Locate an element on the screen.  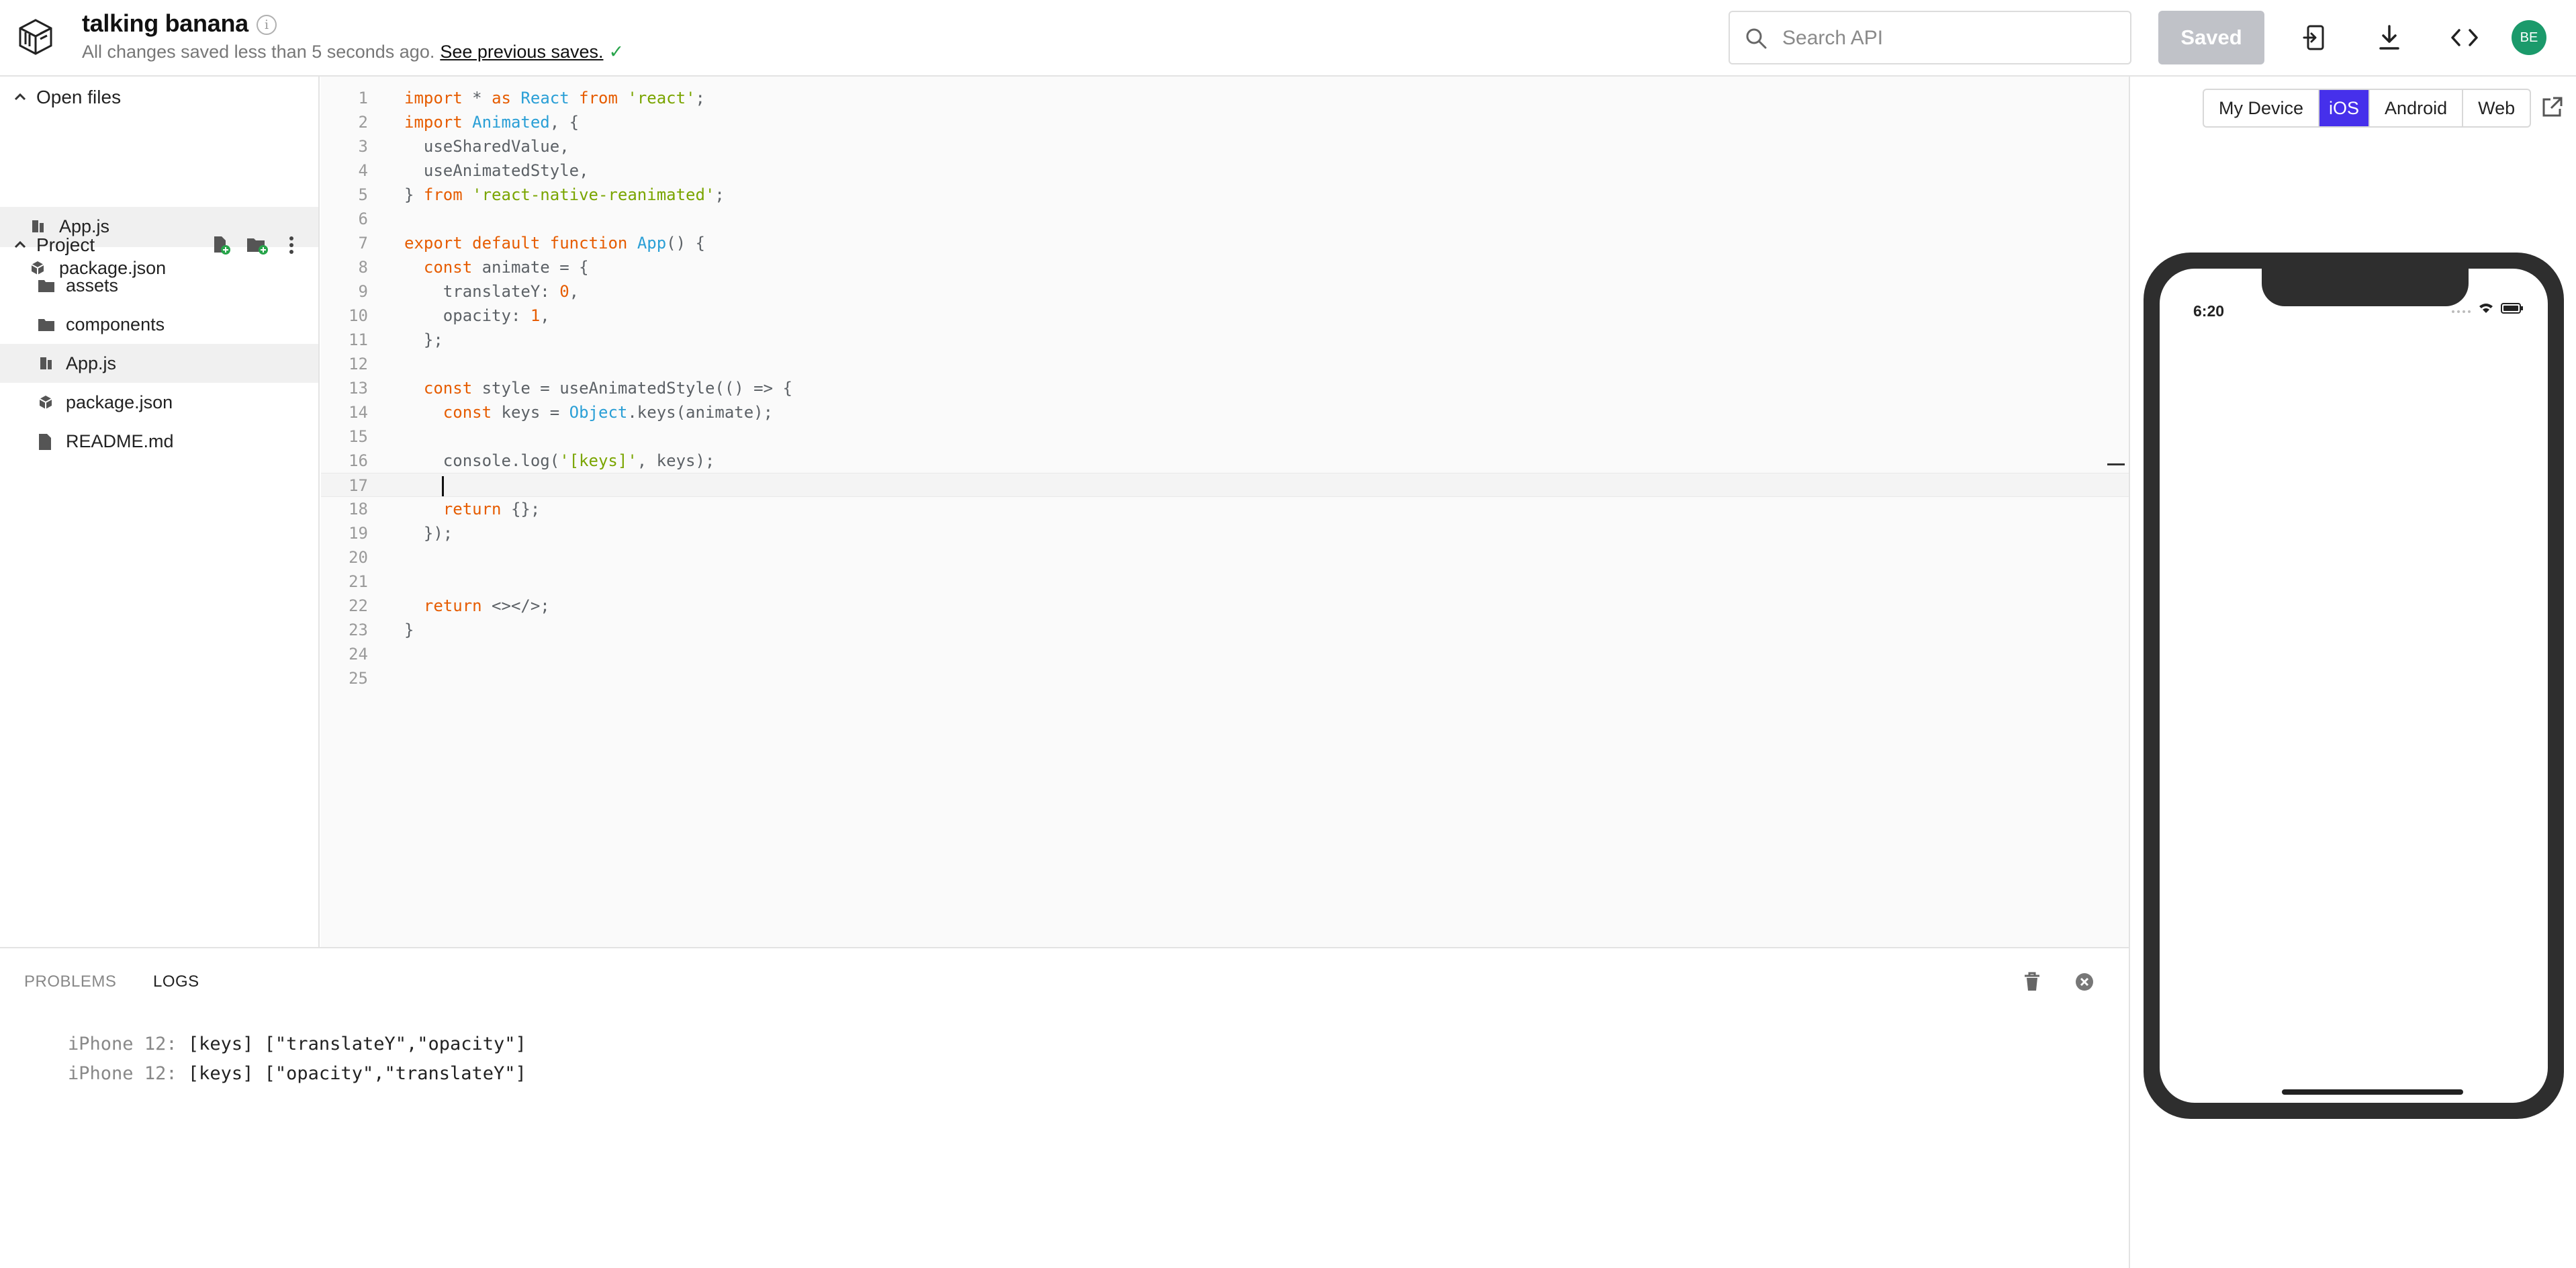
saved-button: Saved is located at coordinates (2211, 37).